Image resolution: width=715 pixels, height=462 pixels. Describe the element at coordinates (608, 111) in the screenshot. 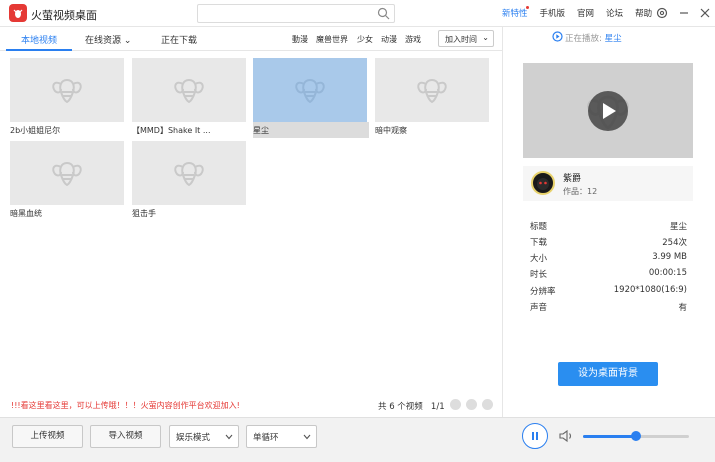

I see `play-button` at that location.